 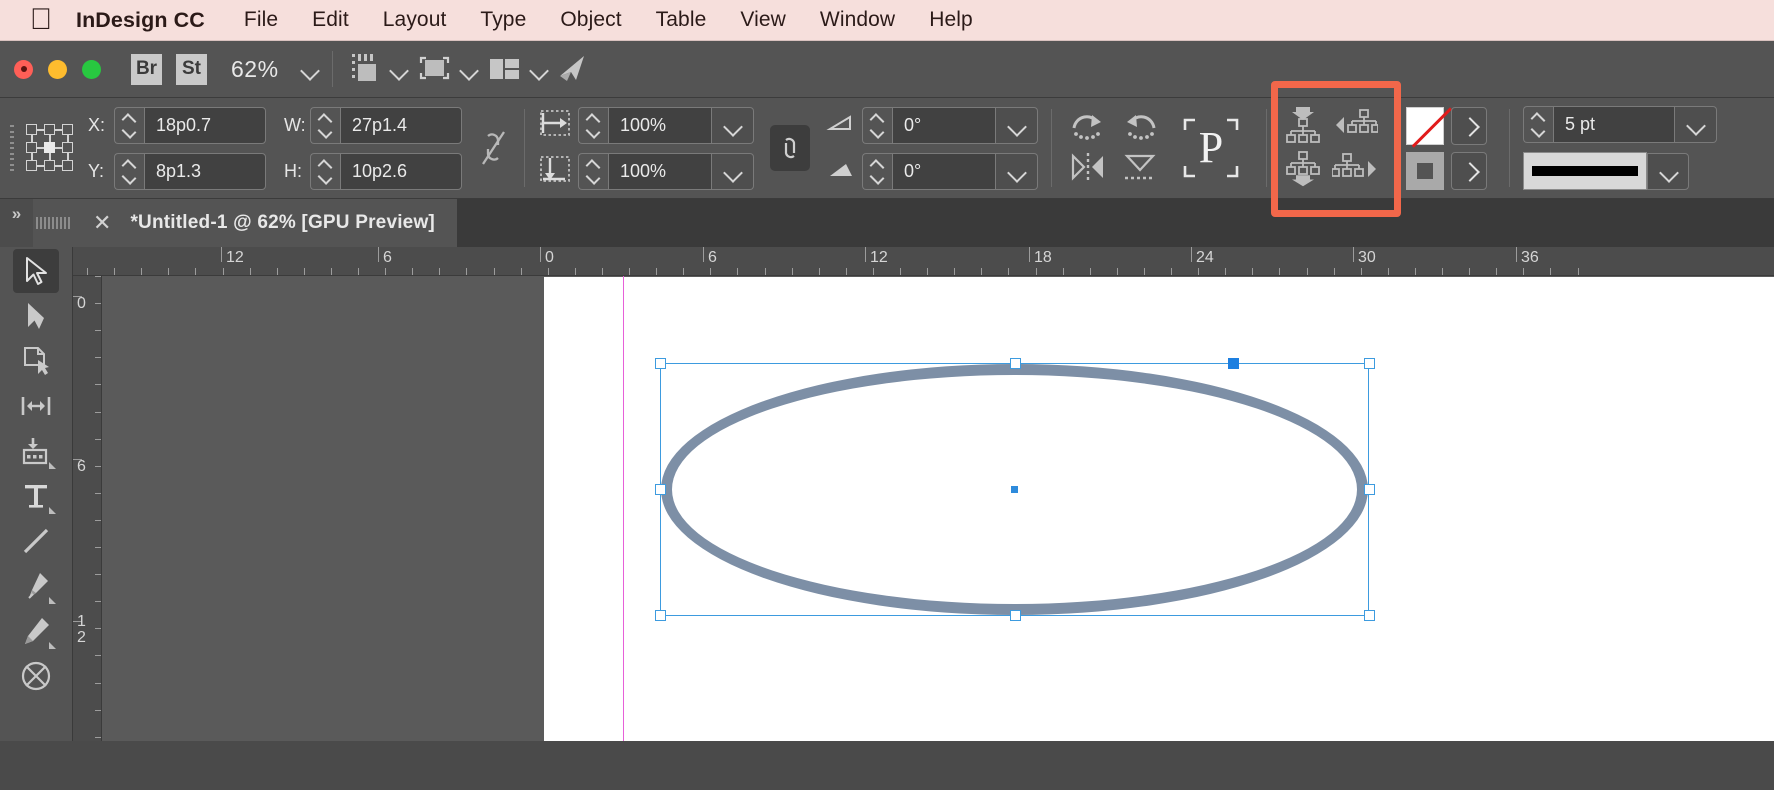 What do you see at coordinates (330, 20) in the screenshot?
I see `menu-item-edit: Edit` at bounding box center [330, 20].